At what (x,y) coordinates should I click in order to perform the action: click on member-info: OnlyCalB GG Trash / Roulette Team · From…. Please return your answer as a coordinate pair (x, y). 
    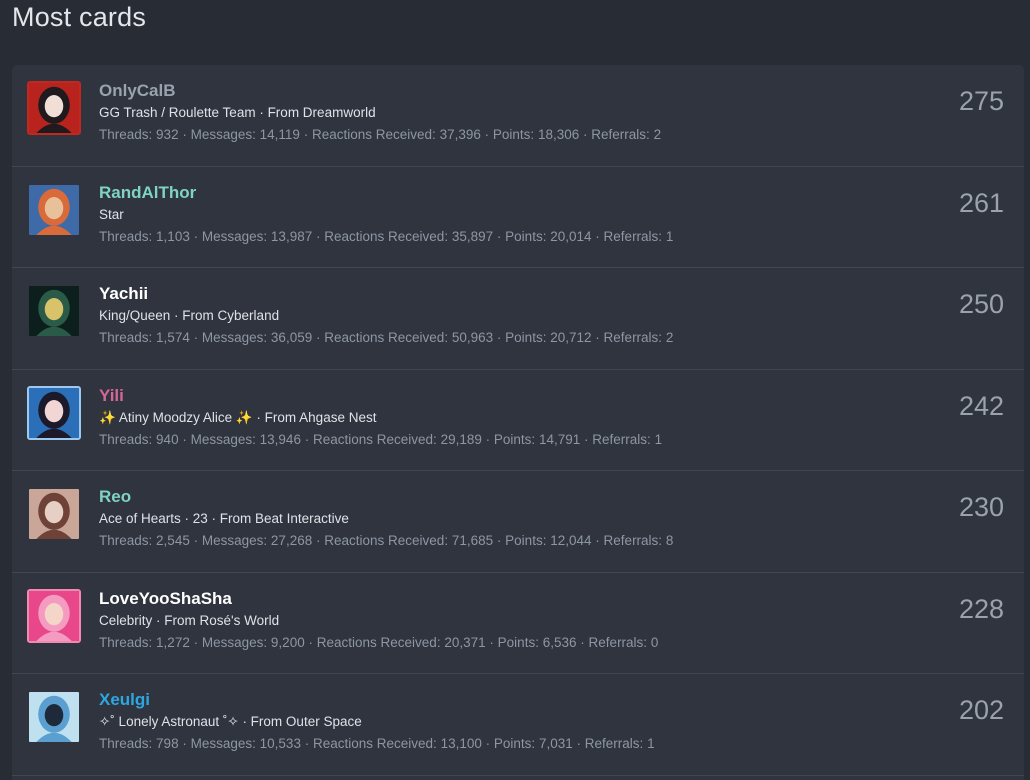
    Looking at the image, I should click on (501, 112).